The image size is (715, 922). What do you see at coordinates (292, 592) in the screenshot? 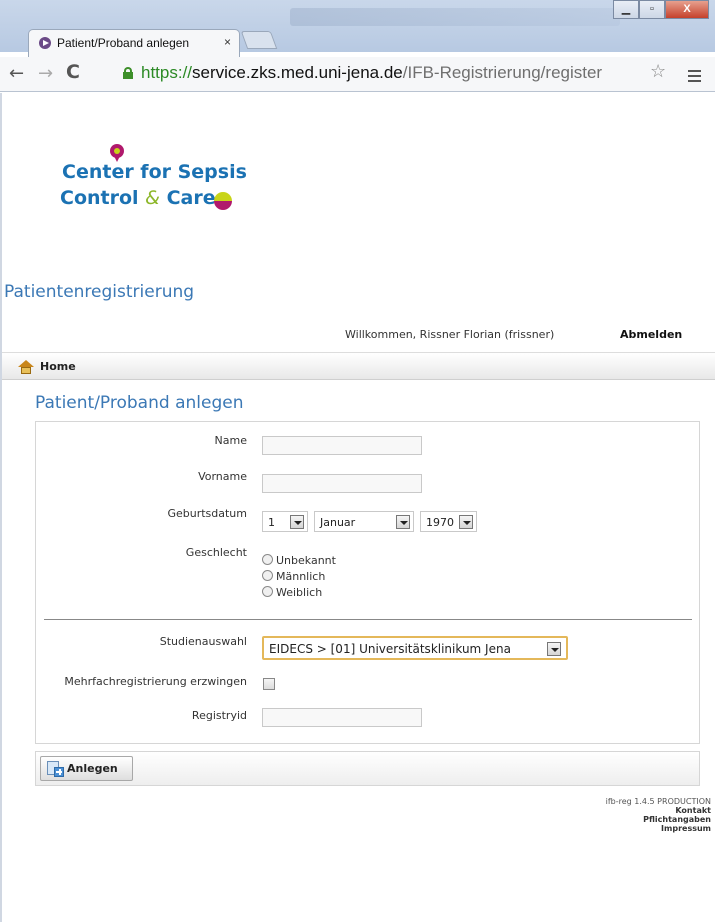
I see `gender-option-female: Weiblich` at bounding box center [292, 592].